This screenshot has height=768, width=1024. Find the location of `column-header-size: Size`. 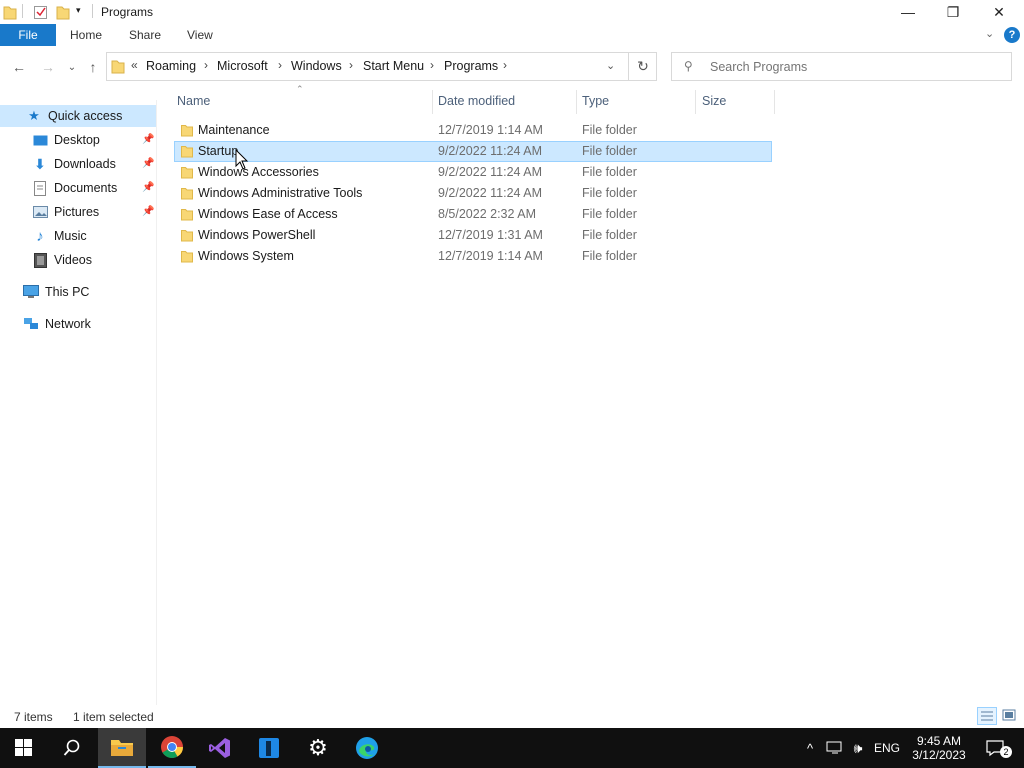

column-header-size: Size is located at coordinates (714, 101).